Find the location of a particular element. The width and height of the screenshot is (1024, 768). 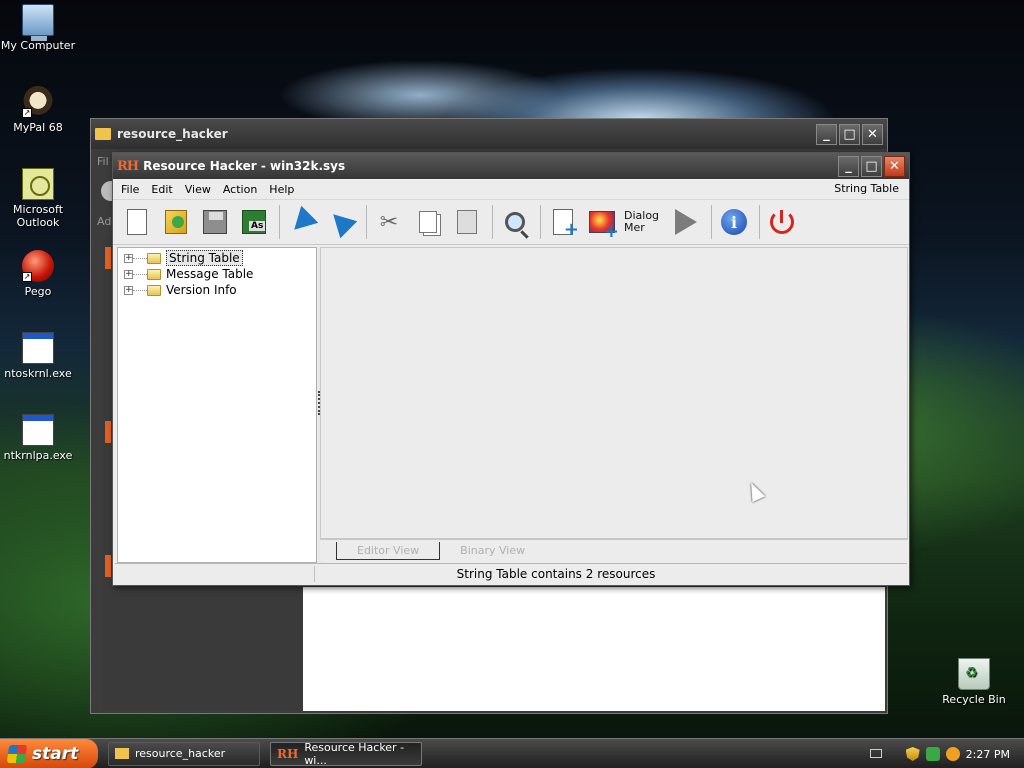

desktop-icon-label: Recycle Bin is located at coordinates (974, 699).